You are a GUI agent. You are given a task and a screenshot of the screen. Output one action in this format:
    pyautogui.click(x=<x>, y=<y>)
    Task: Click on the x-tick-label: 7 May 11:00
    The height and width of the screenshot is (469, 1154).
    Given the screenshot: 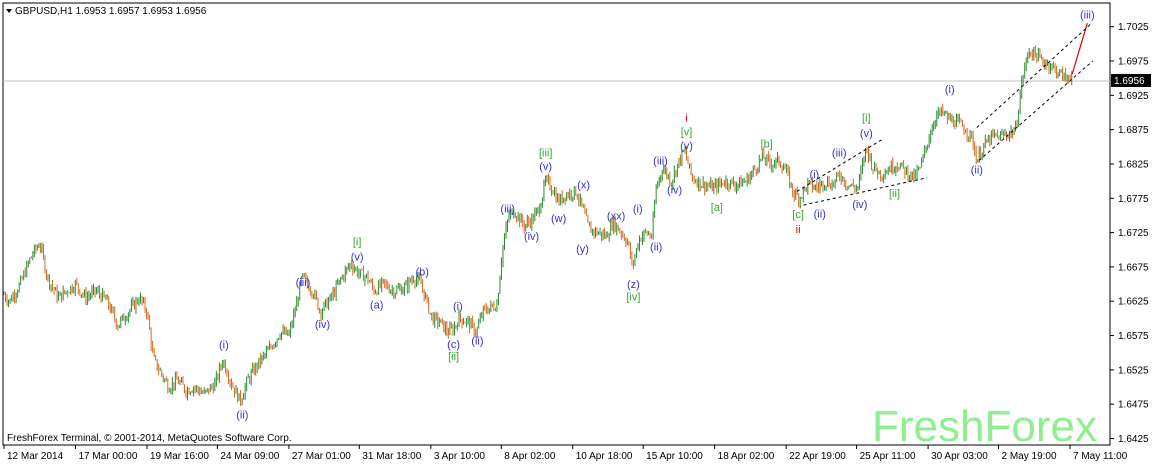 What is the action you would take?
    pyautogui.click(x=1100, y=456)
    